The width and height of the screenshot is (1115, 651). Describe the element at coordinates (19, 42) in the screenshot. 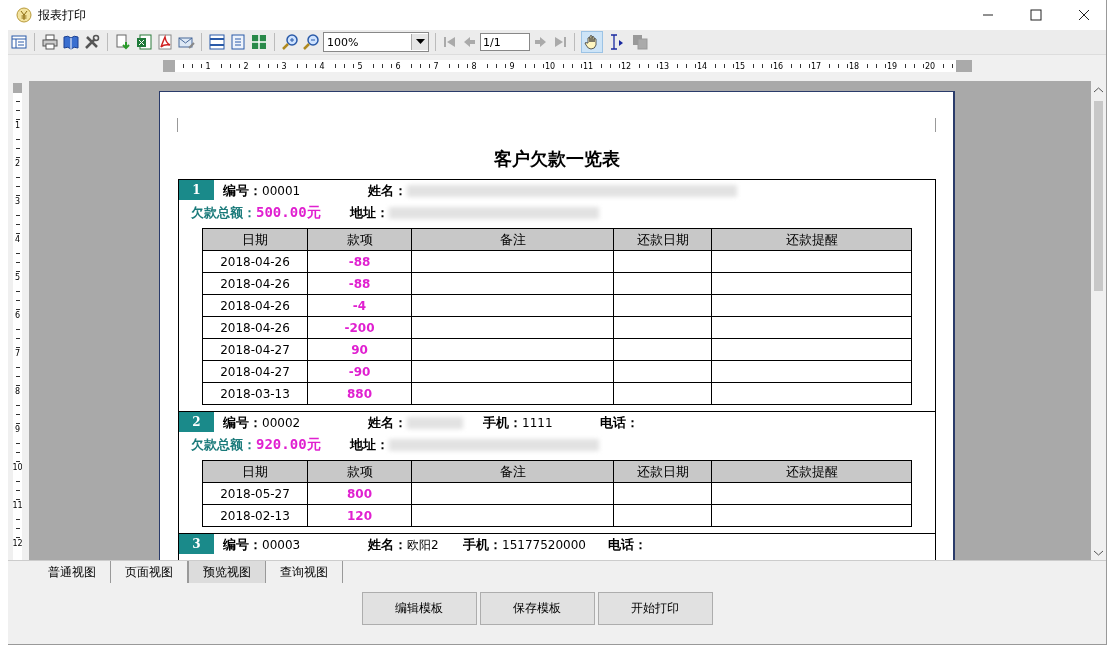

I see `layout-icon` at that location.